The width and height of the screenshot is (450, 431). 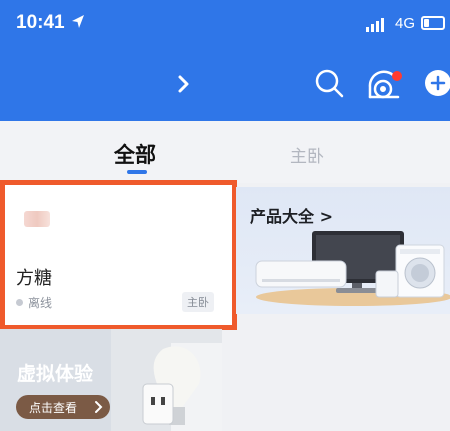 I want to click on products-card: 产品大全 >, so click(x=343, y=250).